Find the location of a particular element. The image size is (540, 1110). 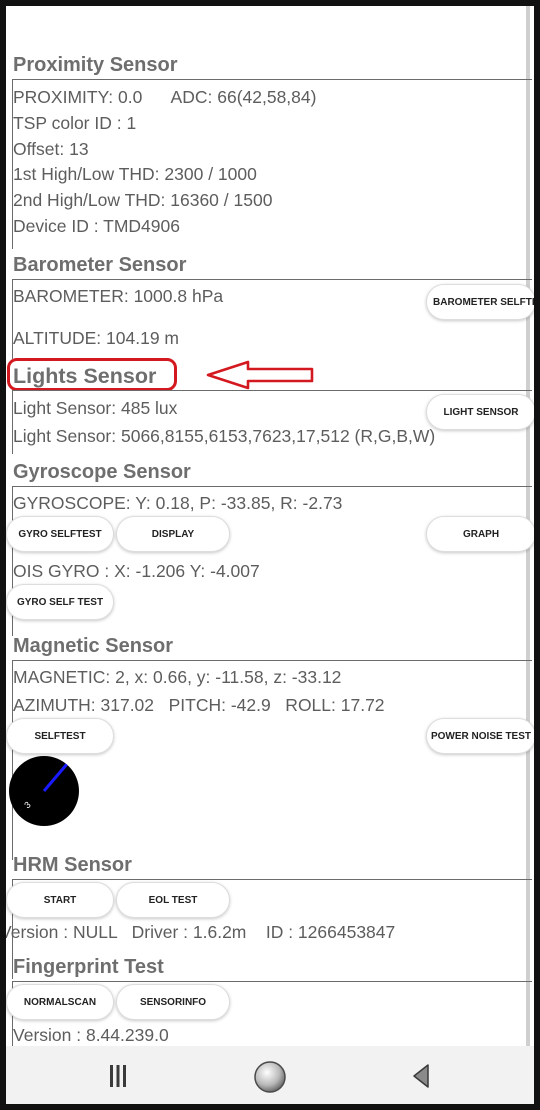

barometer-value-text: BAROMETER: 1000.8 hPa is located at coordinates (118, 296).